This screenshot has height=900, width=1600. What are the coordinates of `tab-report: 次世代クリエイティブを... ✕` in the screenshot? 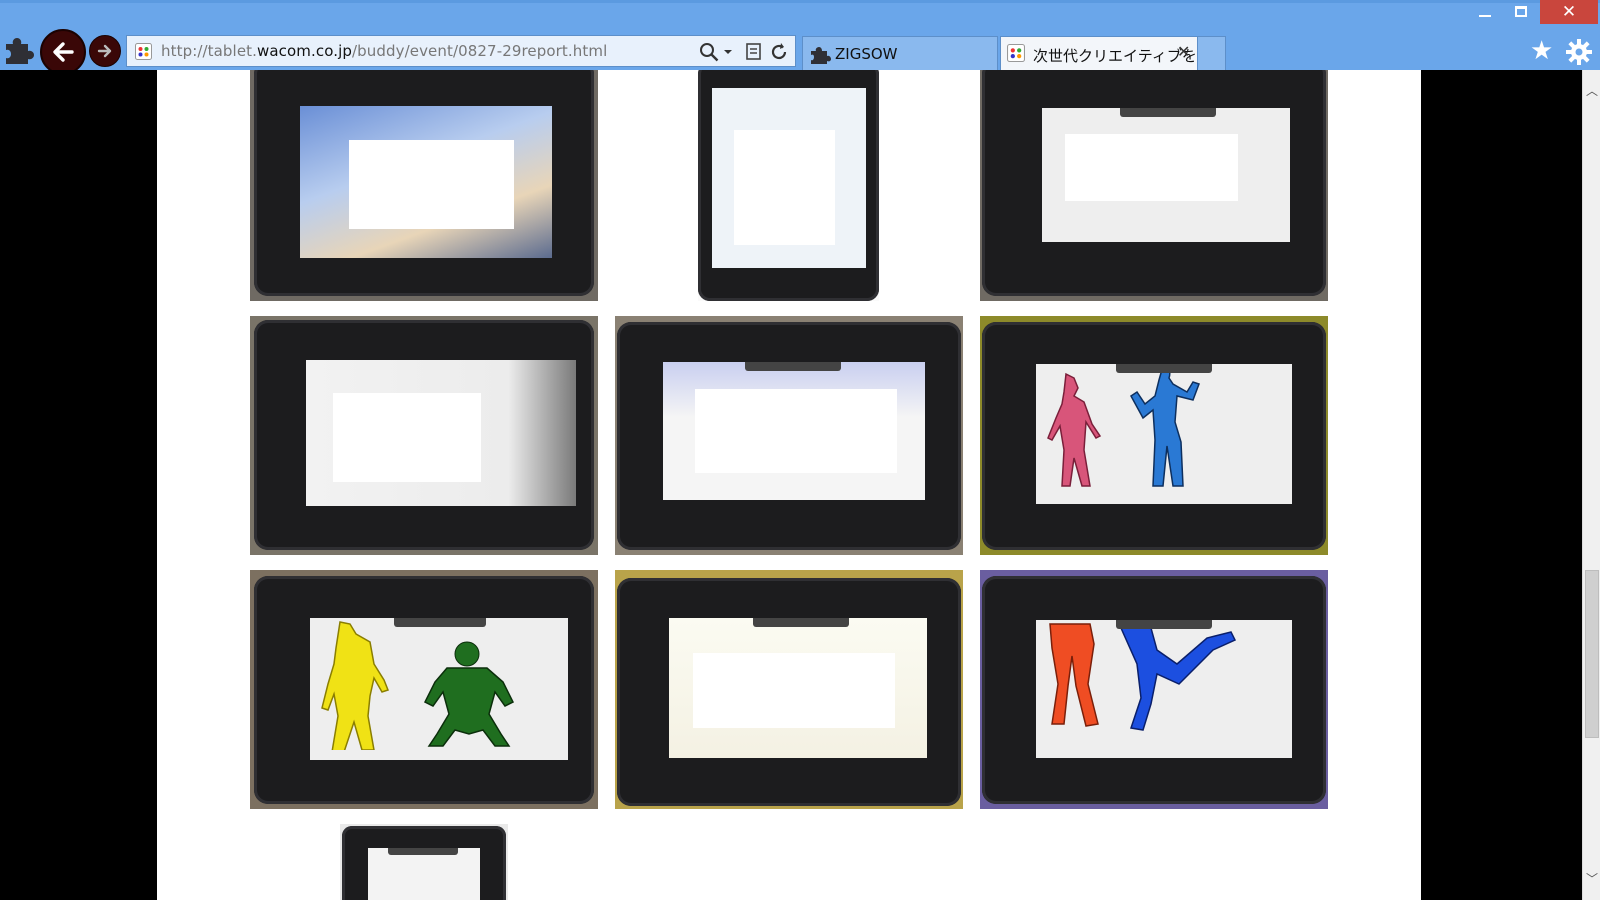 It's located at (1105, 53).